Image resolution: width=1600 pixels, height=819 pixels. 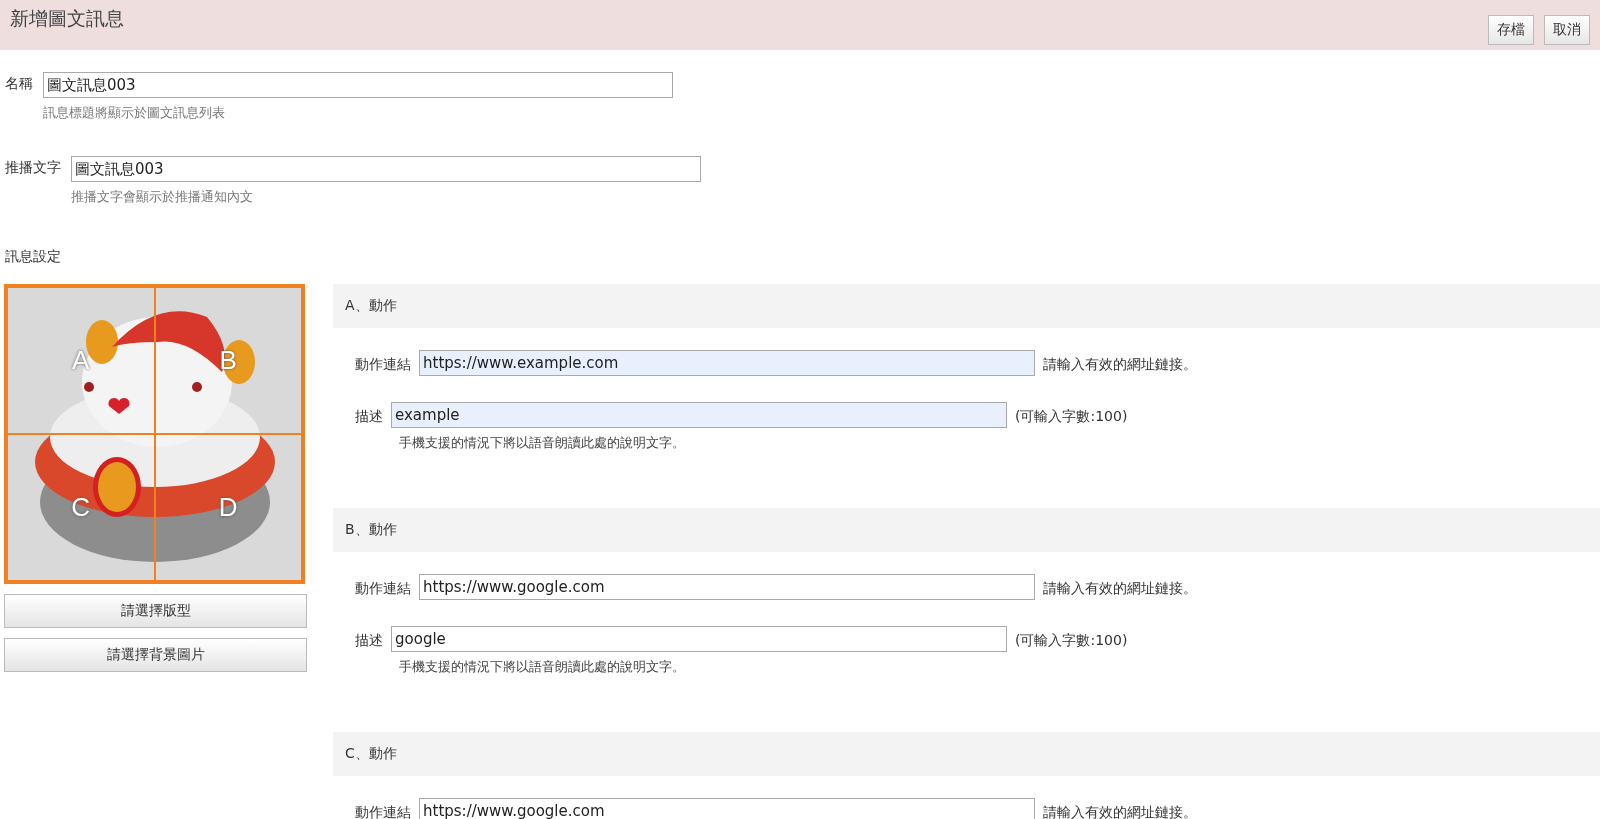 I want to click on link-input-field: https://www.example.com, so click(x=727, y=363).